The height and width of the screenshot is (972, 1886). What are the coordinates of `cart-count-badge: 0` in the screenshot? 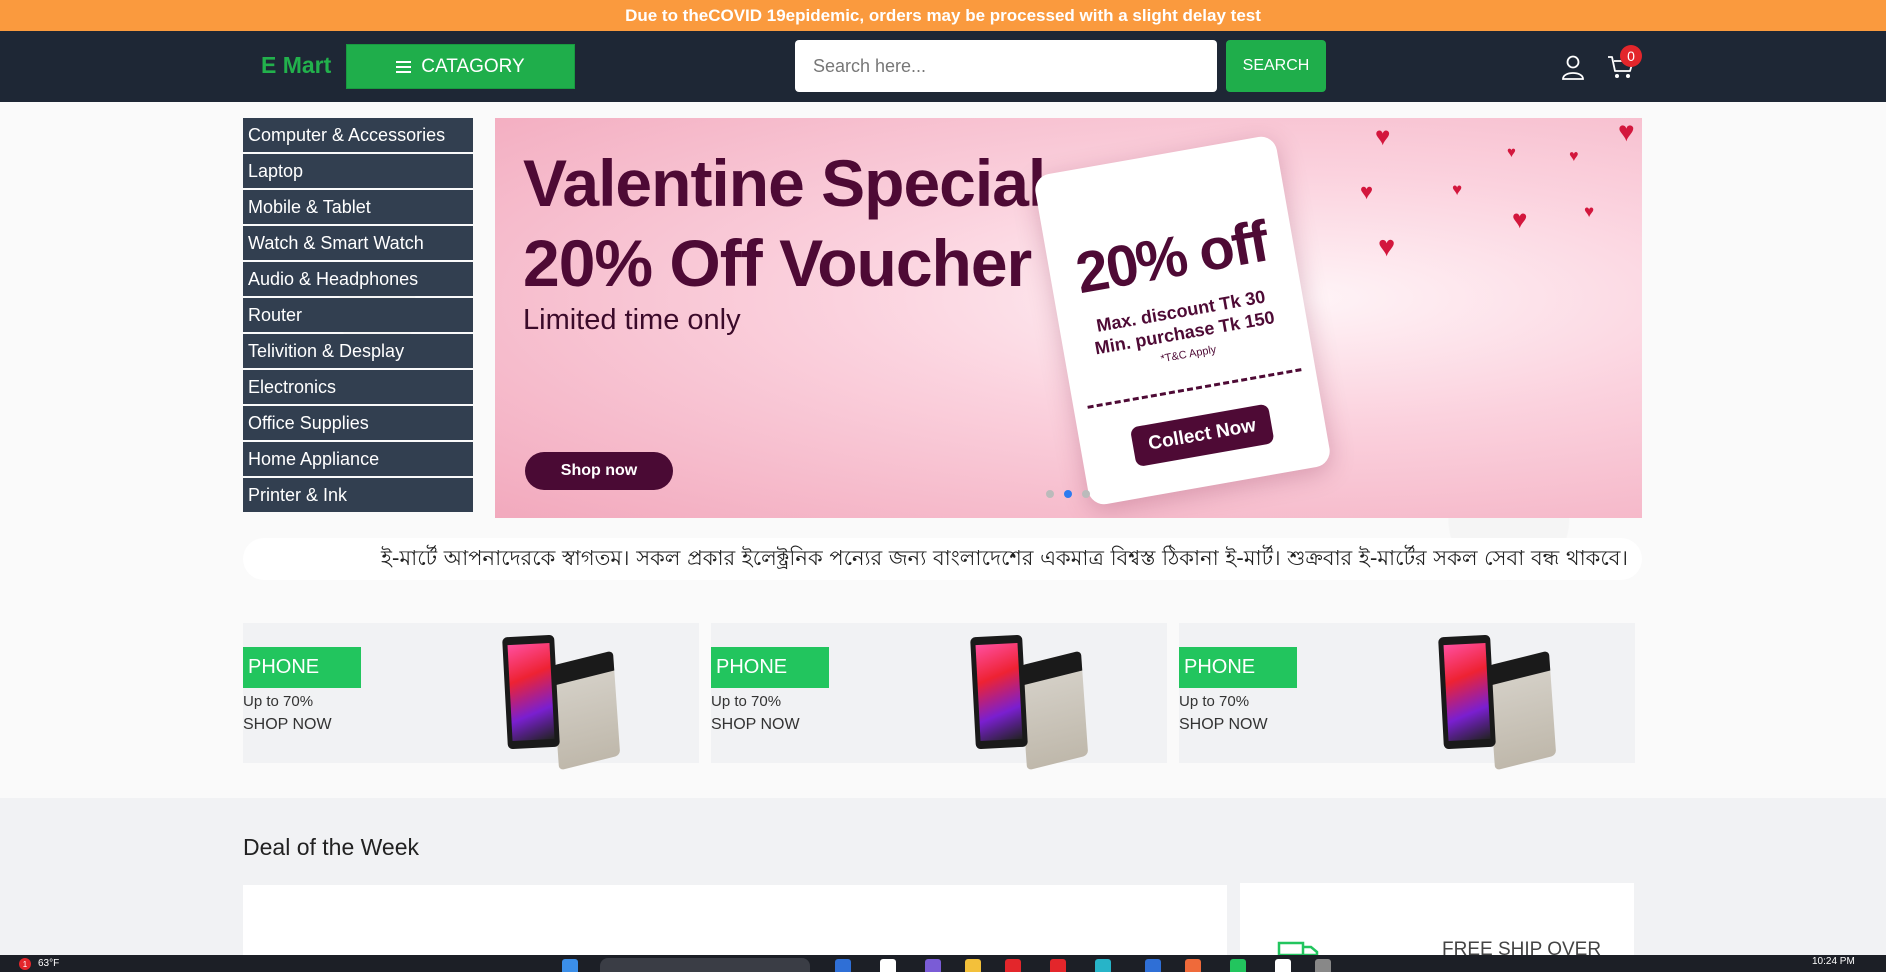 It's located at (1631, 56).